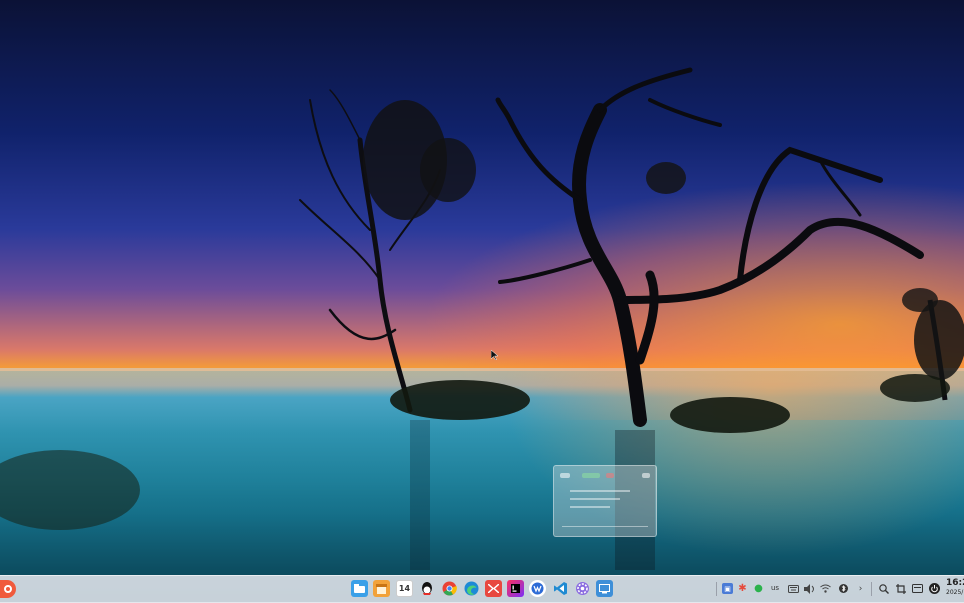 Image resolution: width=964 pixels, height=603 pixels. Describe the element at coordinates (727, 588) in the screenshot. I see `screenshot-tool-icon: ▣` at that location.